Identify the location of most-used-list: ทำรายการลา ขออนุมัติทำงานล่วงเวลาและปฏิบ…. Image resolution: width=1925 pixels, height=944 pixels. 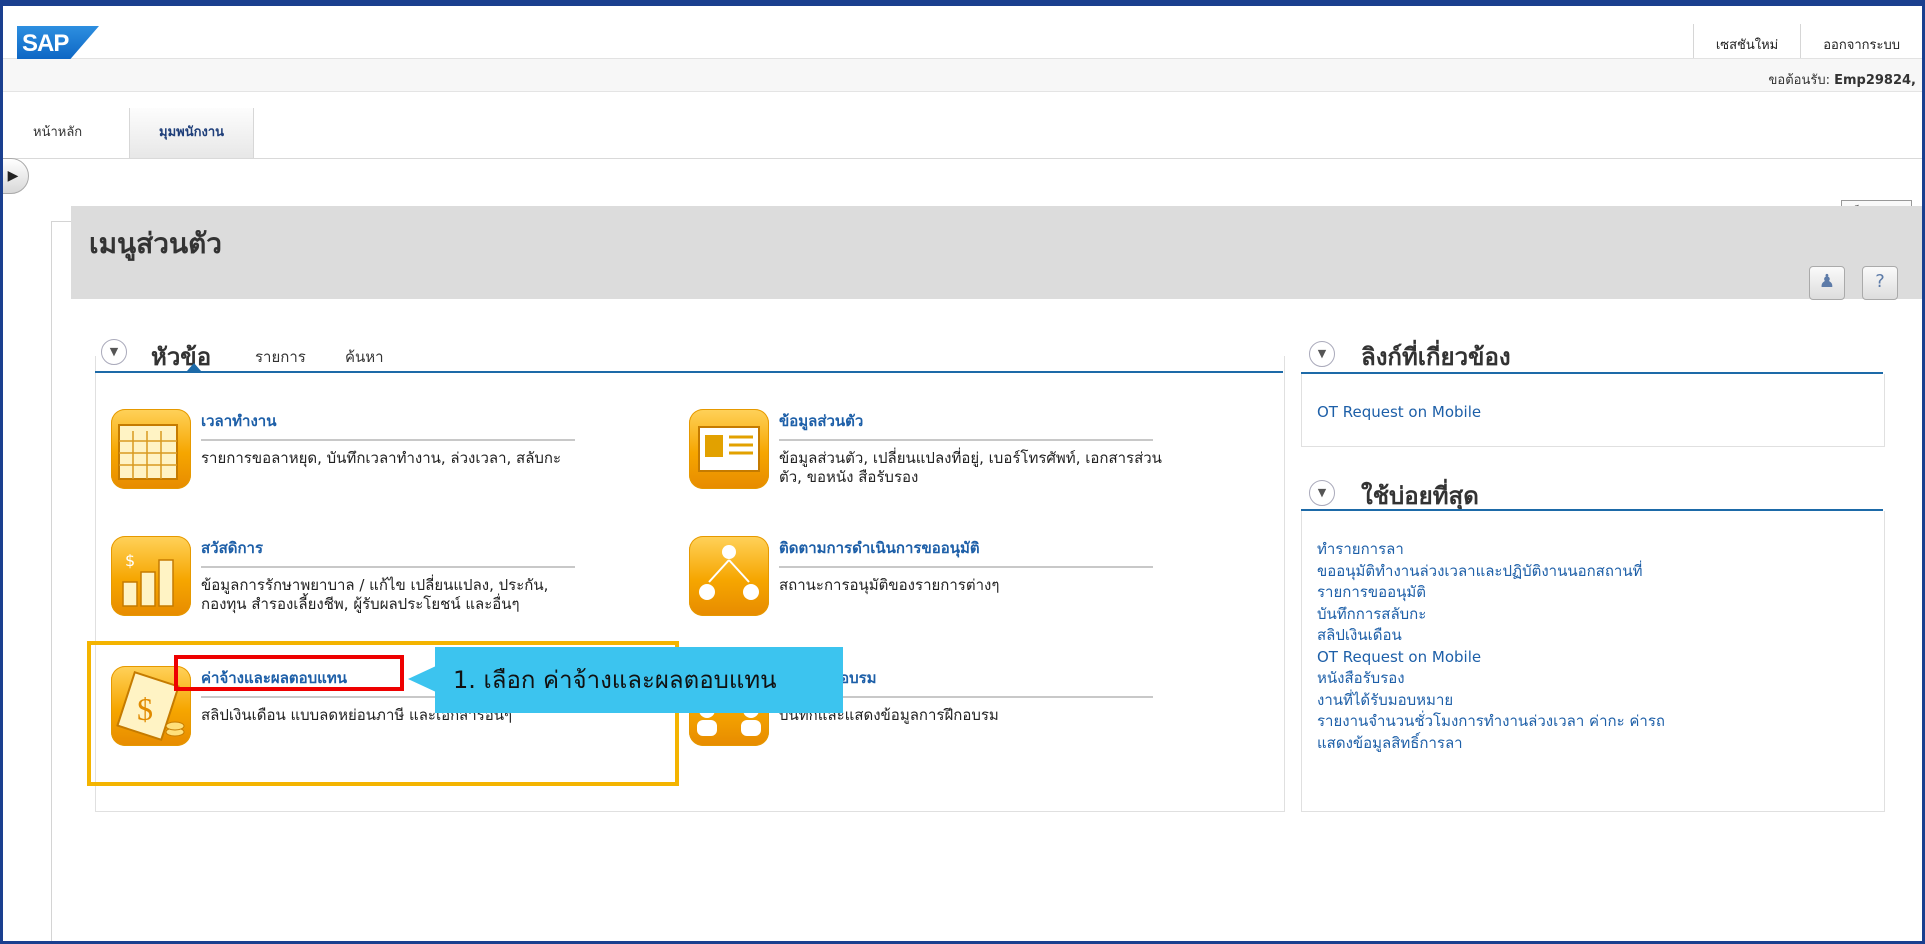
(1491, 646).